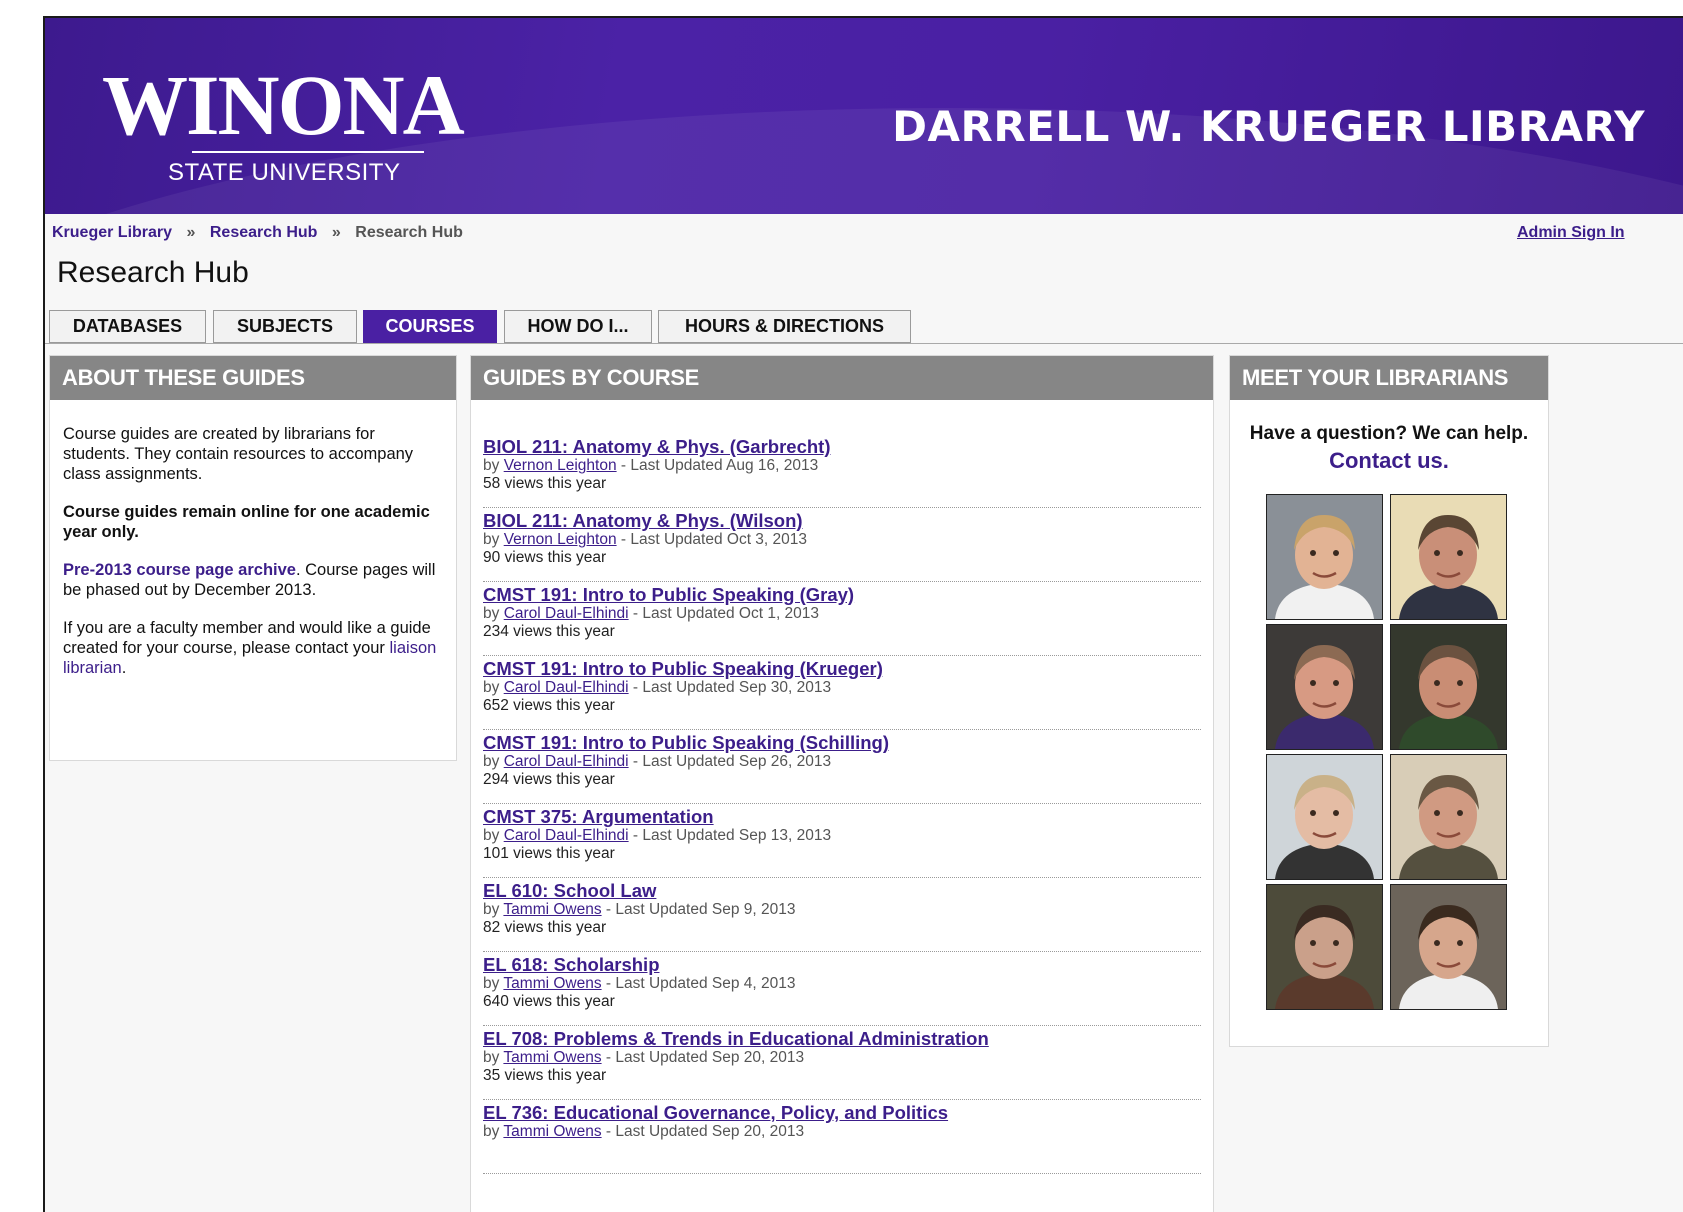  Describe the element at coordinates (1571, 233) in the screenshot. I see `admin-sign-in-link: Admin Sign In` at that location.